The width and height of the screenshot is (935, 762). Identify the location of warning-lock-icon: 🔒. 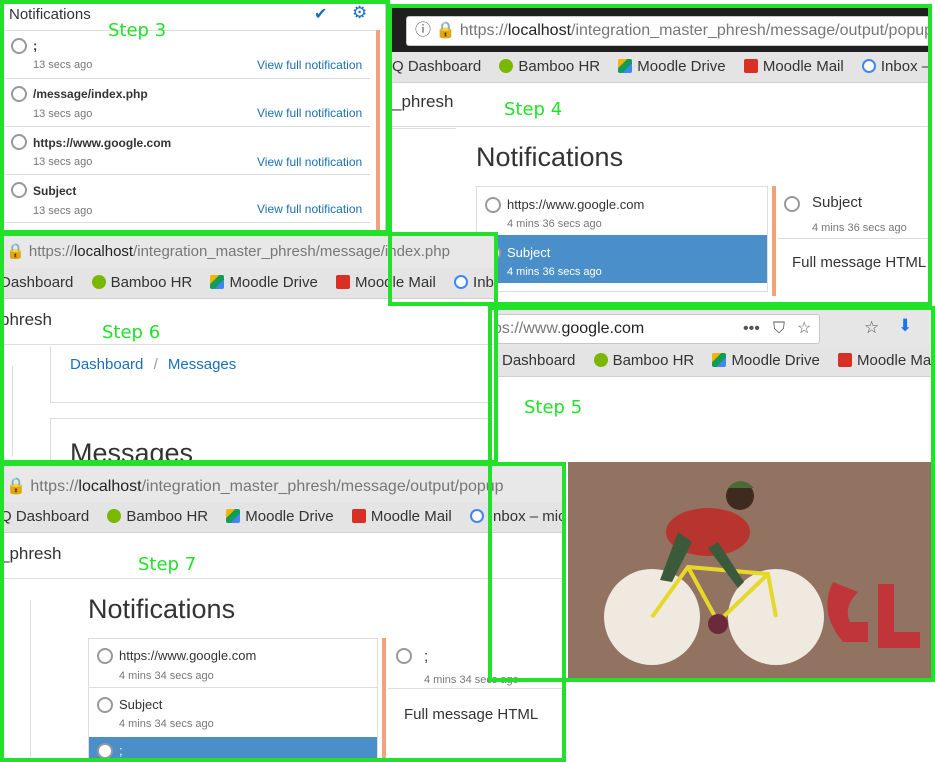
(445, 30).